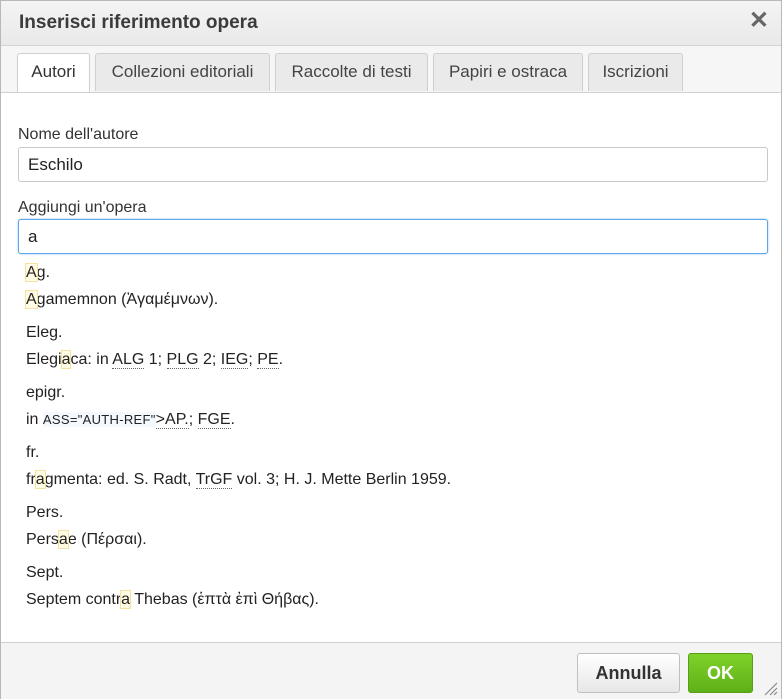  I want to click on tab-iscrizioni: Iscrizioni, so click(635, 72).